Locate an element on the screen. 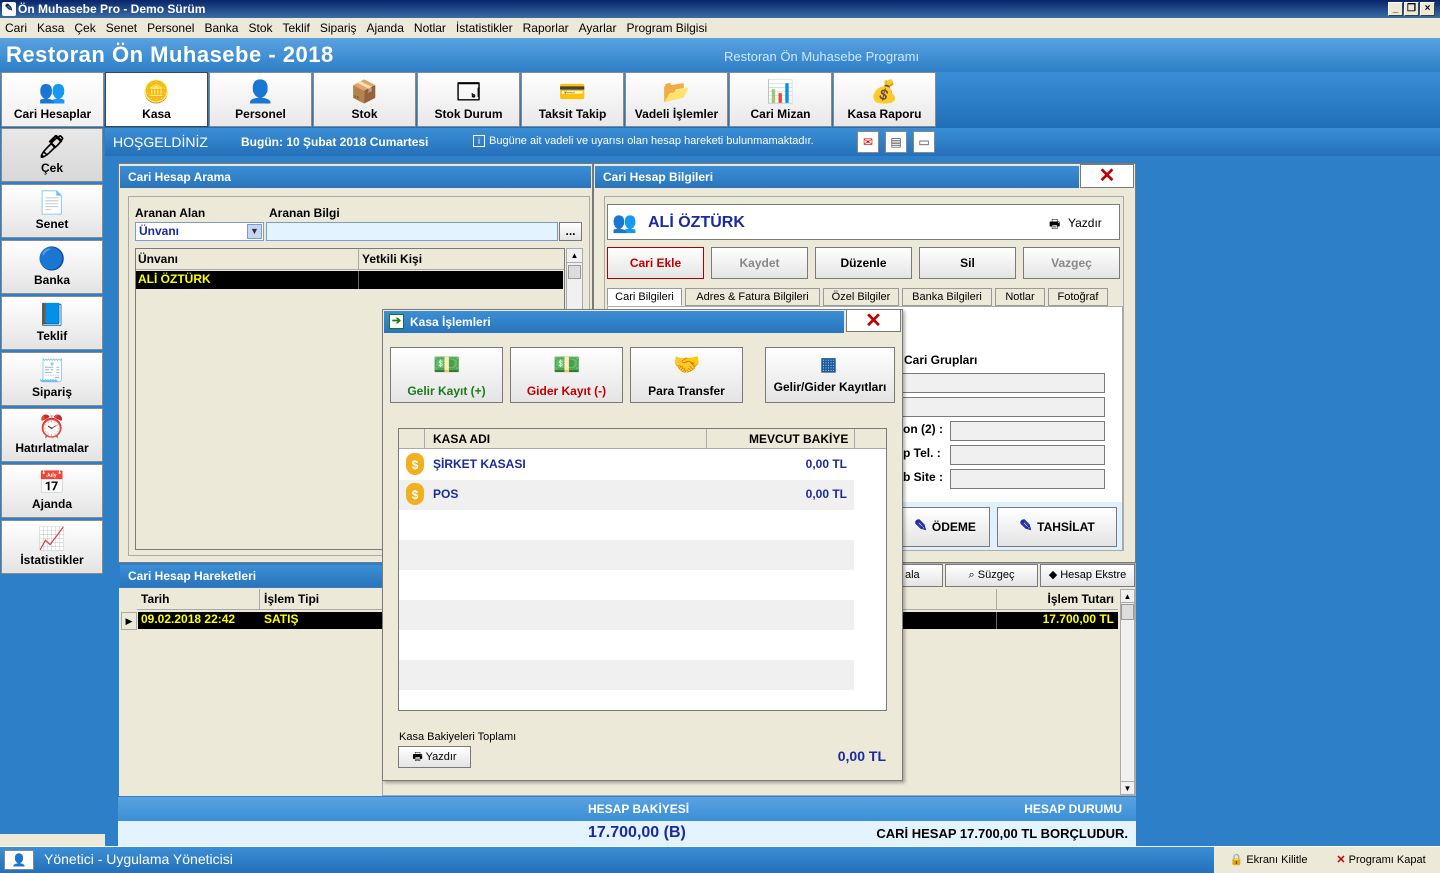  menu-program-bilgisi: Program Bilgisi is located at coordinates (666, 28).